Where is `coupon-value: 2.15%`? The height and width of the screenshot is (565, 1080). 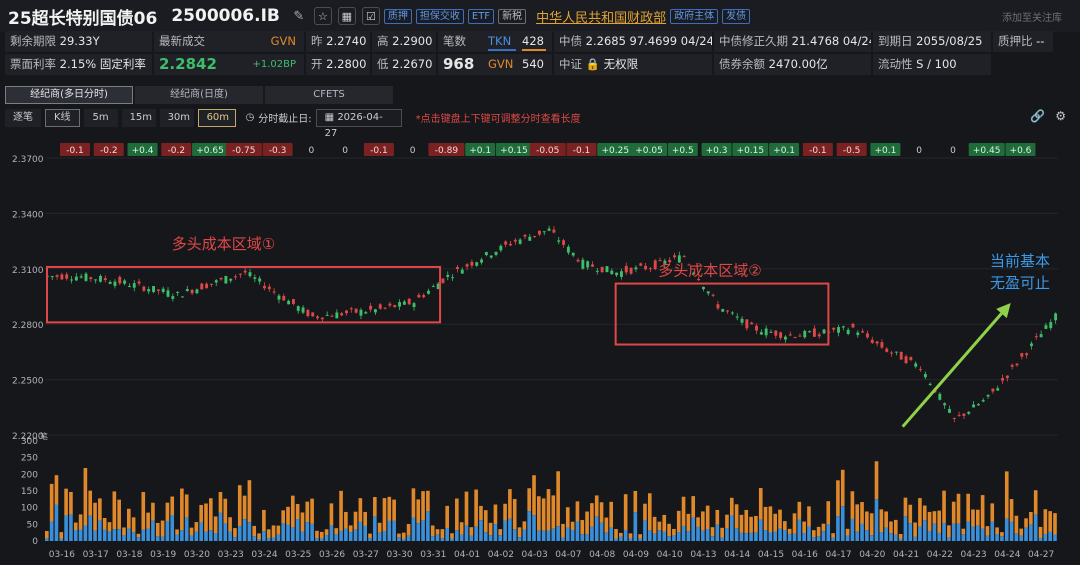
coupon-value: 2.15% is located at coordinates (78, 64).